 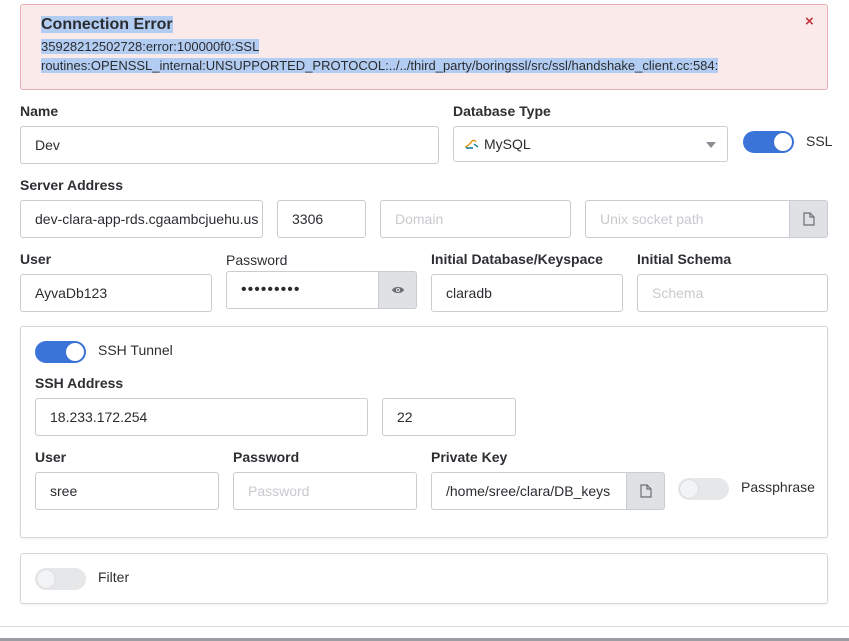 I want to click on footer-divider, so click(x=424, y=626).